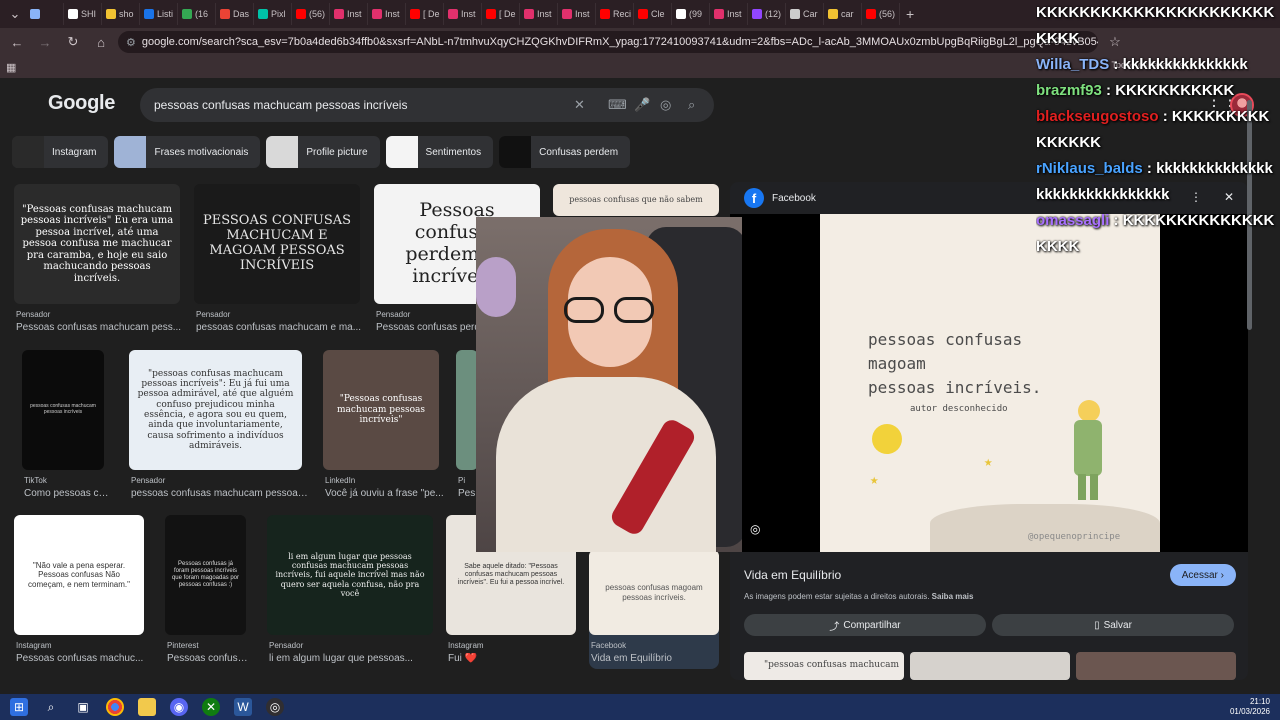 Image resolution: width=1280 pixels, height=720 pixels. Describe the element at coordinates (1202, 575) in the screenshot. I see `visit-button: Acessar ›` at that location.